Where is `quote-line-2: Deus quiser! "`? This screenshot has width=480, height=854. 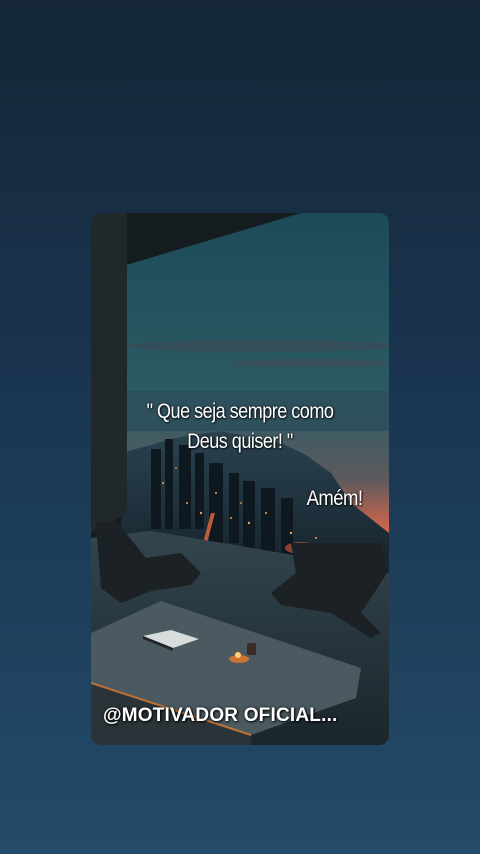 quote-line-2: Deus quiser! " is located at coordinates (240, 441).